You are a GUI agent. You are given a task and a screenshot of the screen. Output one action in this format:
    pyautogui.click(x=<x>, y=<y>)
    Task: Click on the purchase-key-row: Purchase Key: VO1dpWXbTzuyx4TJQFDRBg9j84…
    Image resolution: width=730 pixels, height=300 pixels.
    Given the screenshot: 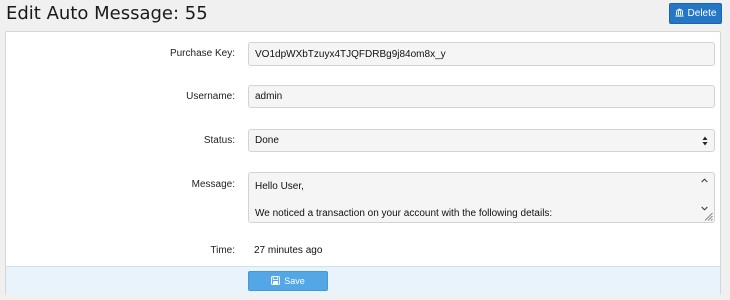 What is the action you would take?
    pyautogui.click(x=364, y=54)
    